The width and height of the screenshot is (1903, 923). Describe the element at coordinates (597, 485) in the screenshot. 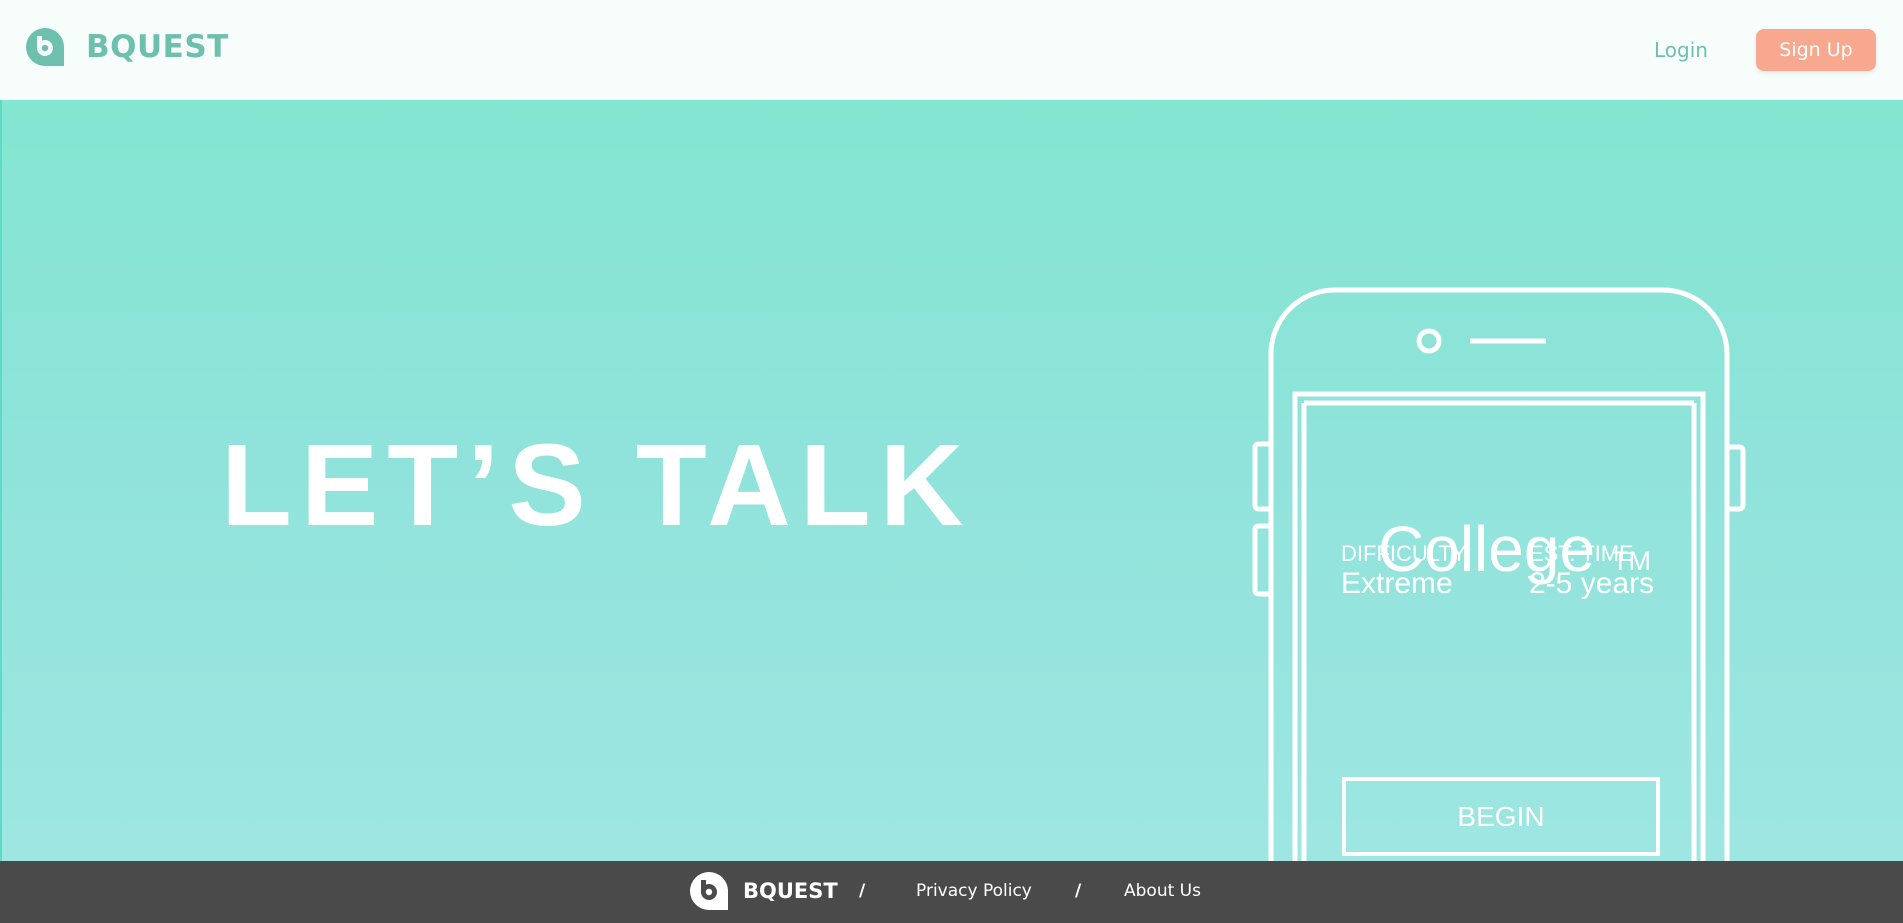

I see `hero-title: LET’S TALK` at that location.